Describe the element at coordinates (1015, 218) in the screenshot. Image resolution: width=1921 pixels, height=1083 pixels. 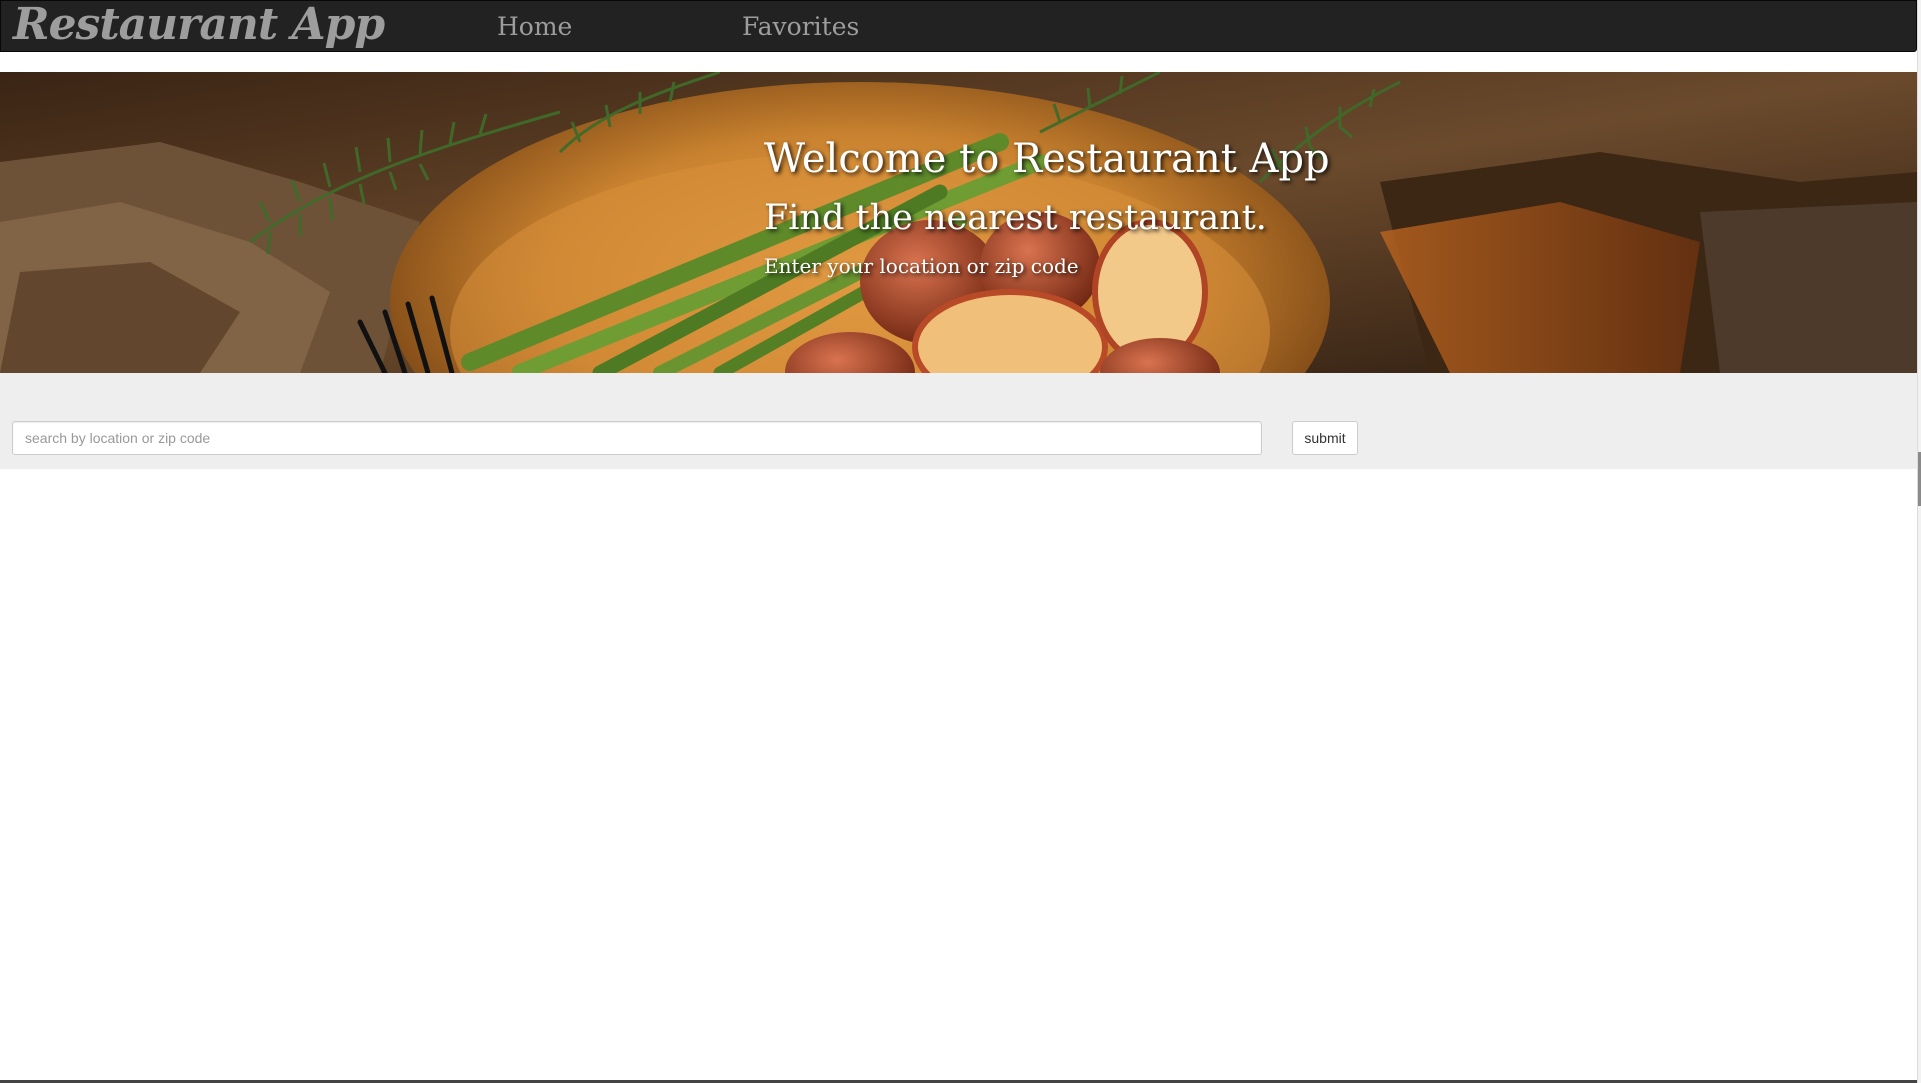
I see `hero-subtitle: Find the nearest restaurant.` at that location.